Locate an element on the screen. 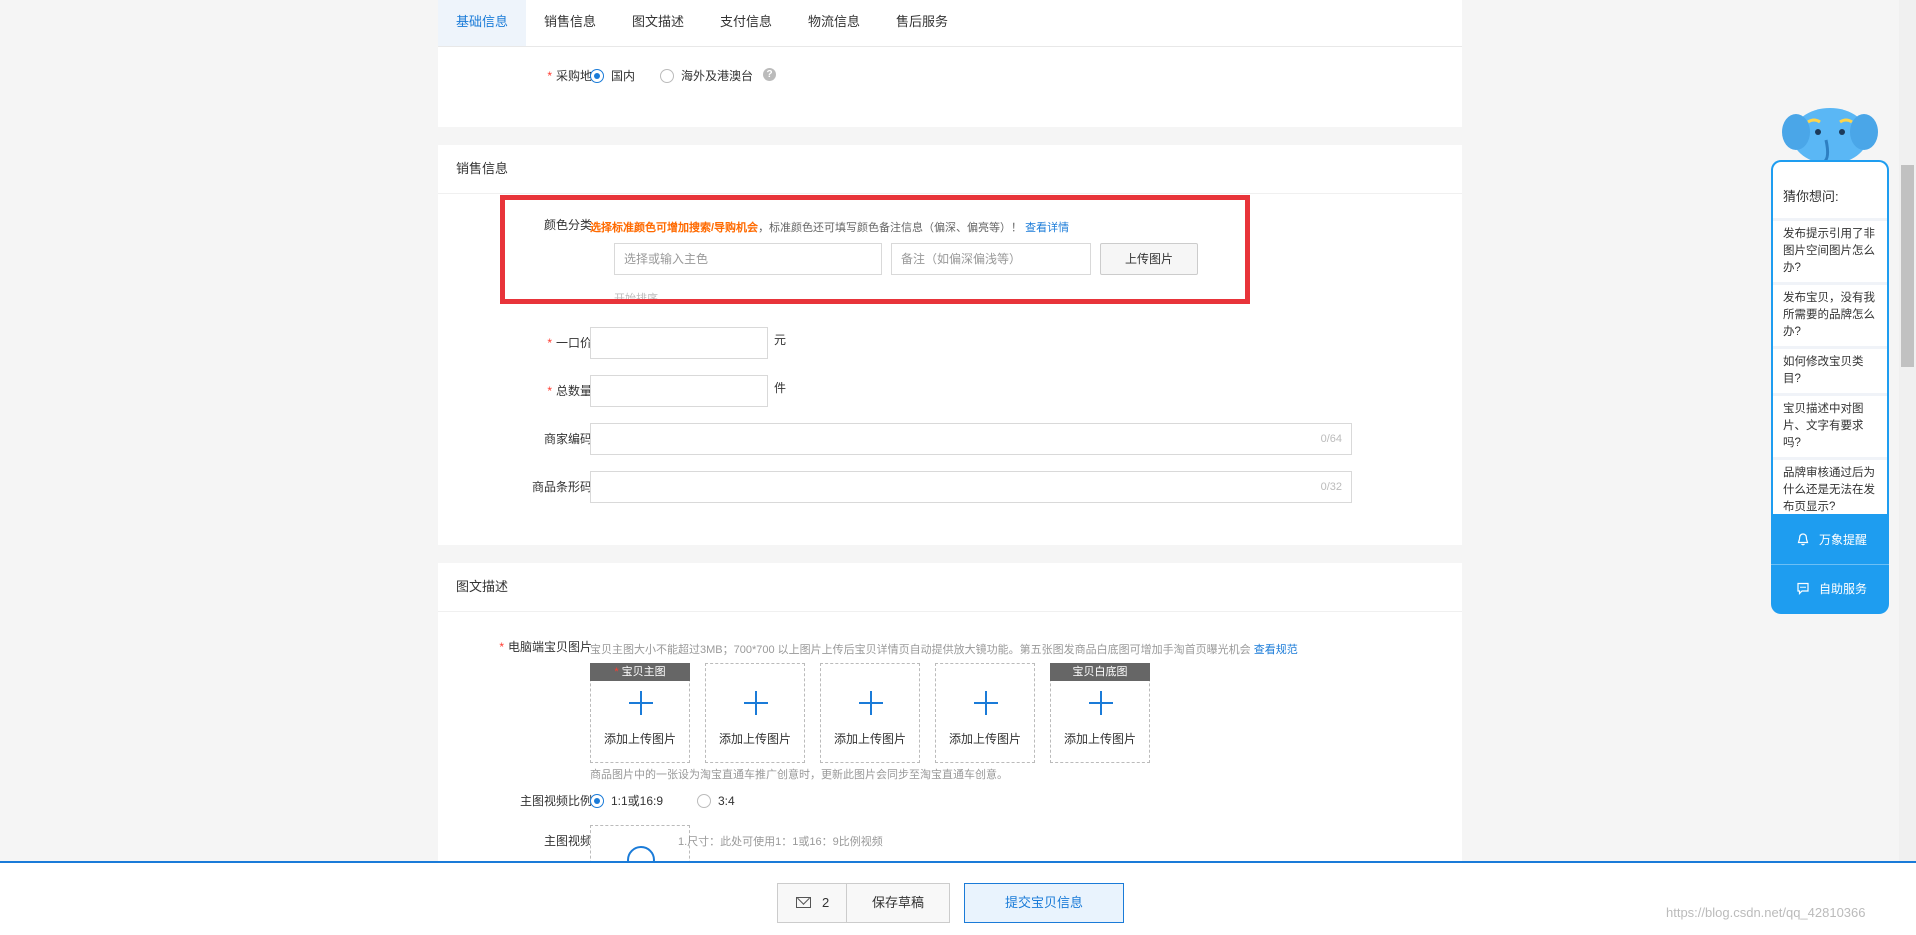 Image resolution: width=1916 pixels, height=935 pixels. help-question: 宝贝描述中对图片、文字有要求吗? is located at coordinates (1830, 425).